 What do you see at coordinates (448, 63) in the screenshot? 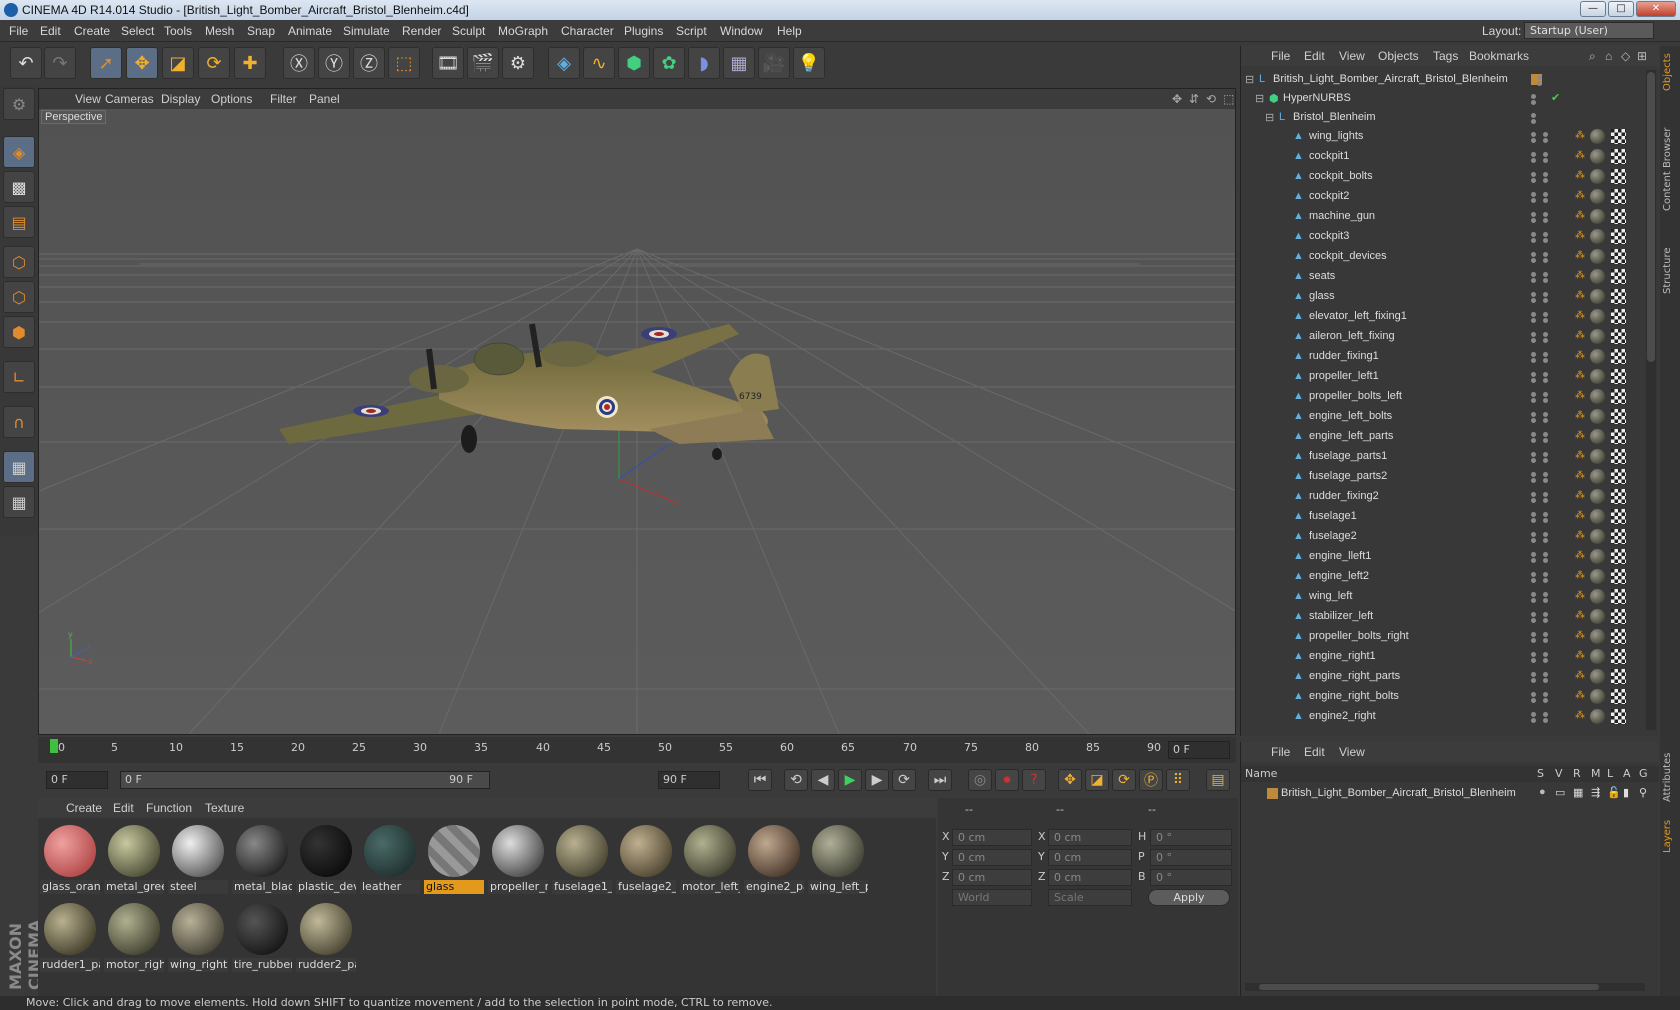
I see `render-view-icon: 🎞` at bounding box center [448, 63].